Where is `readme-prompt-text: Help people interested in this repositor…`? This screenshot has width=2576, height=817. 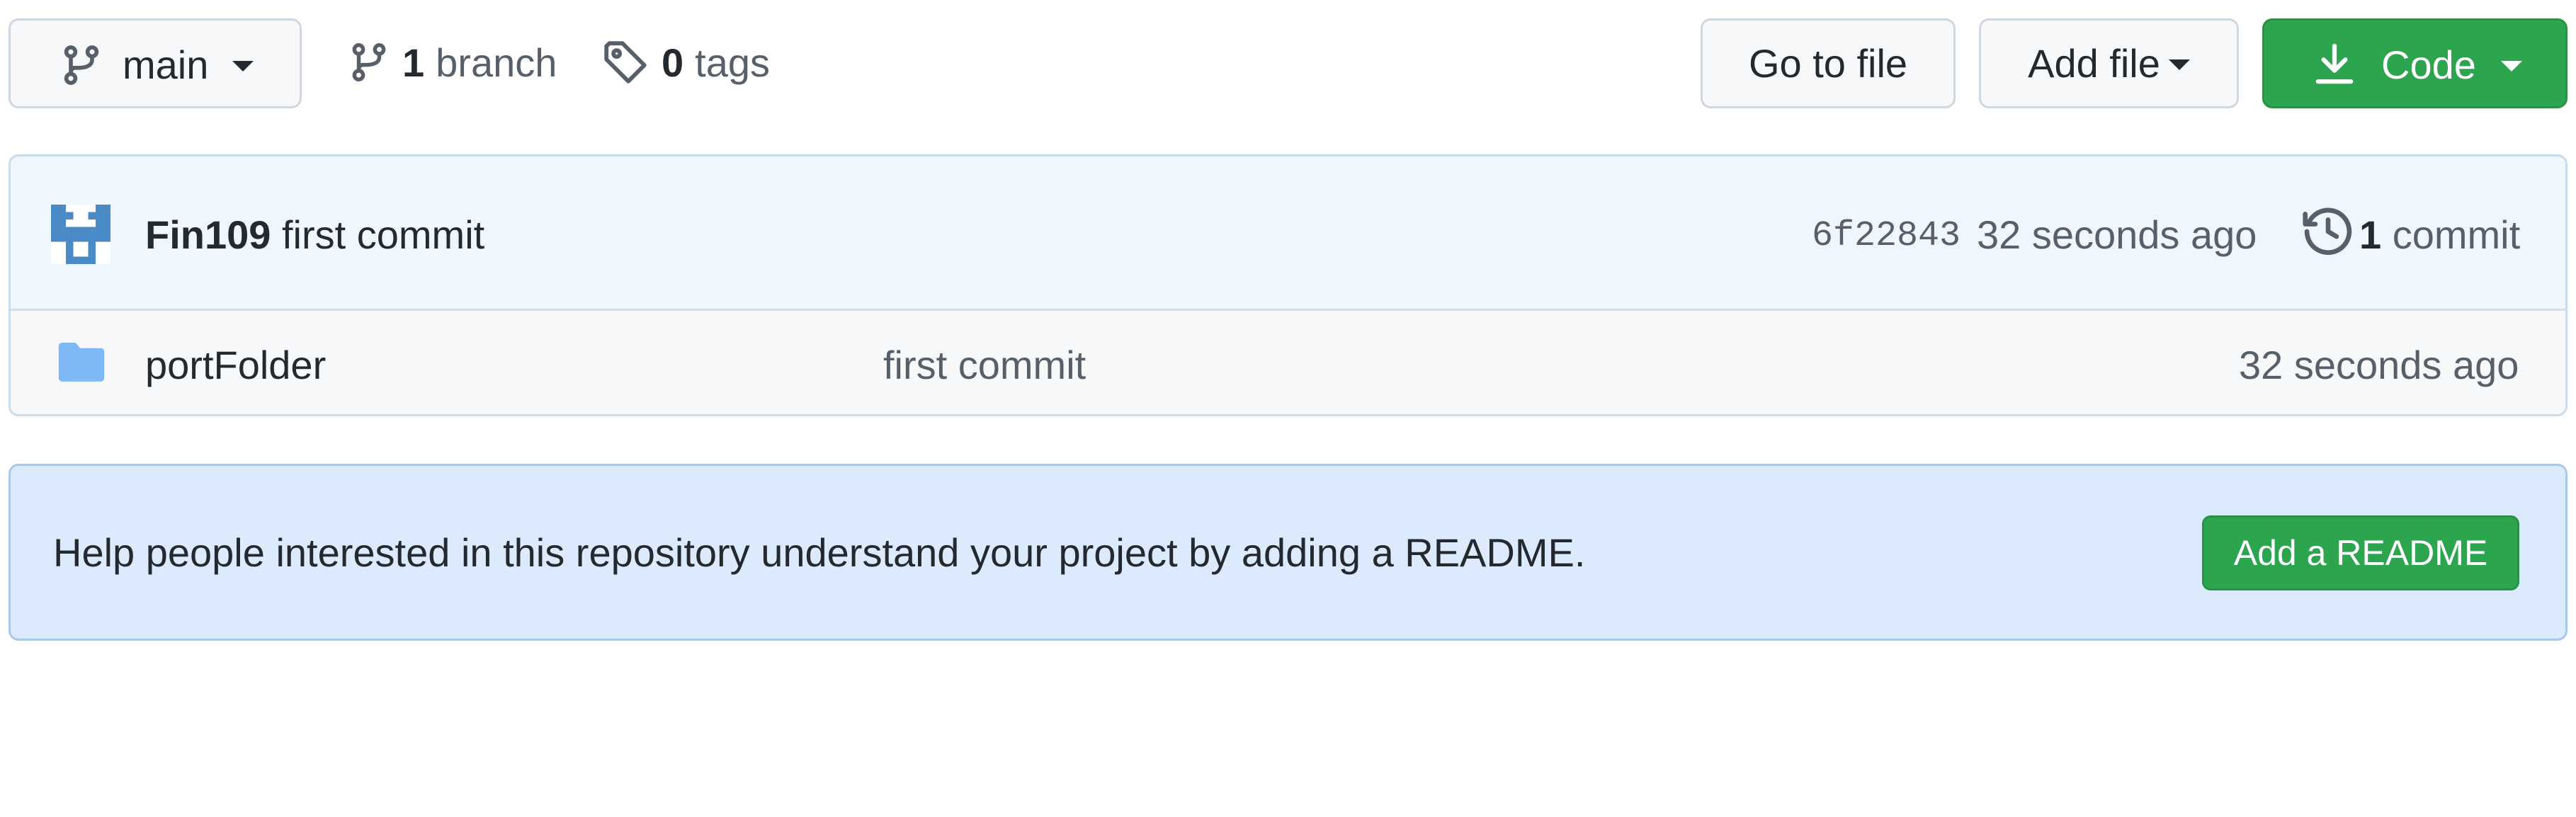 readme-prompt-text: Help people interested in this repositor… is located at coordinates (819, 552).